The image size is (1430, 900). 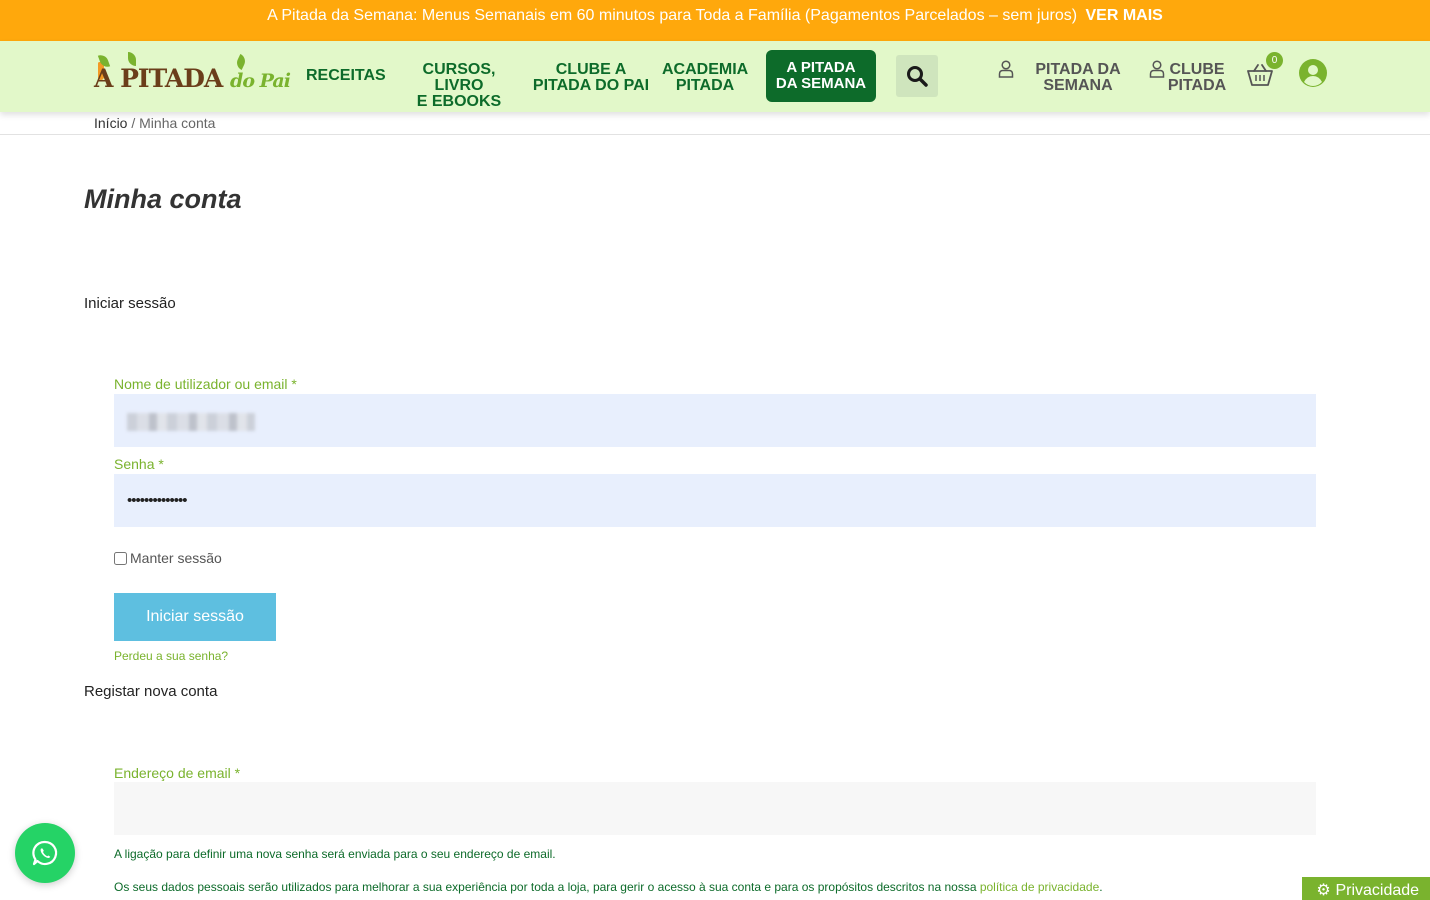 I want to click on breadcrumb-divider, so click(x=715, y=134).